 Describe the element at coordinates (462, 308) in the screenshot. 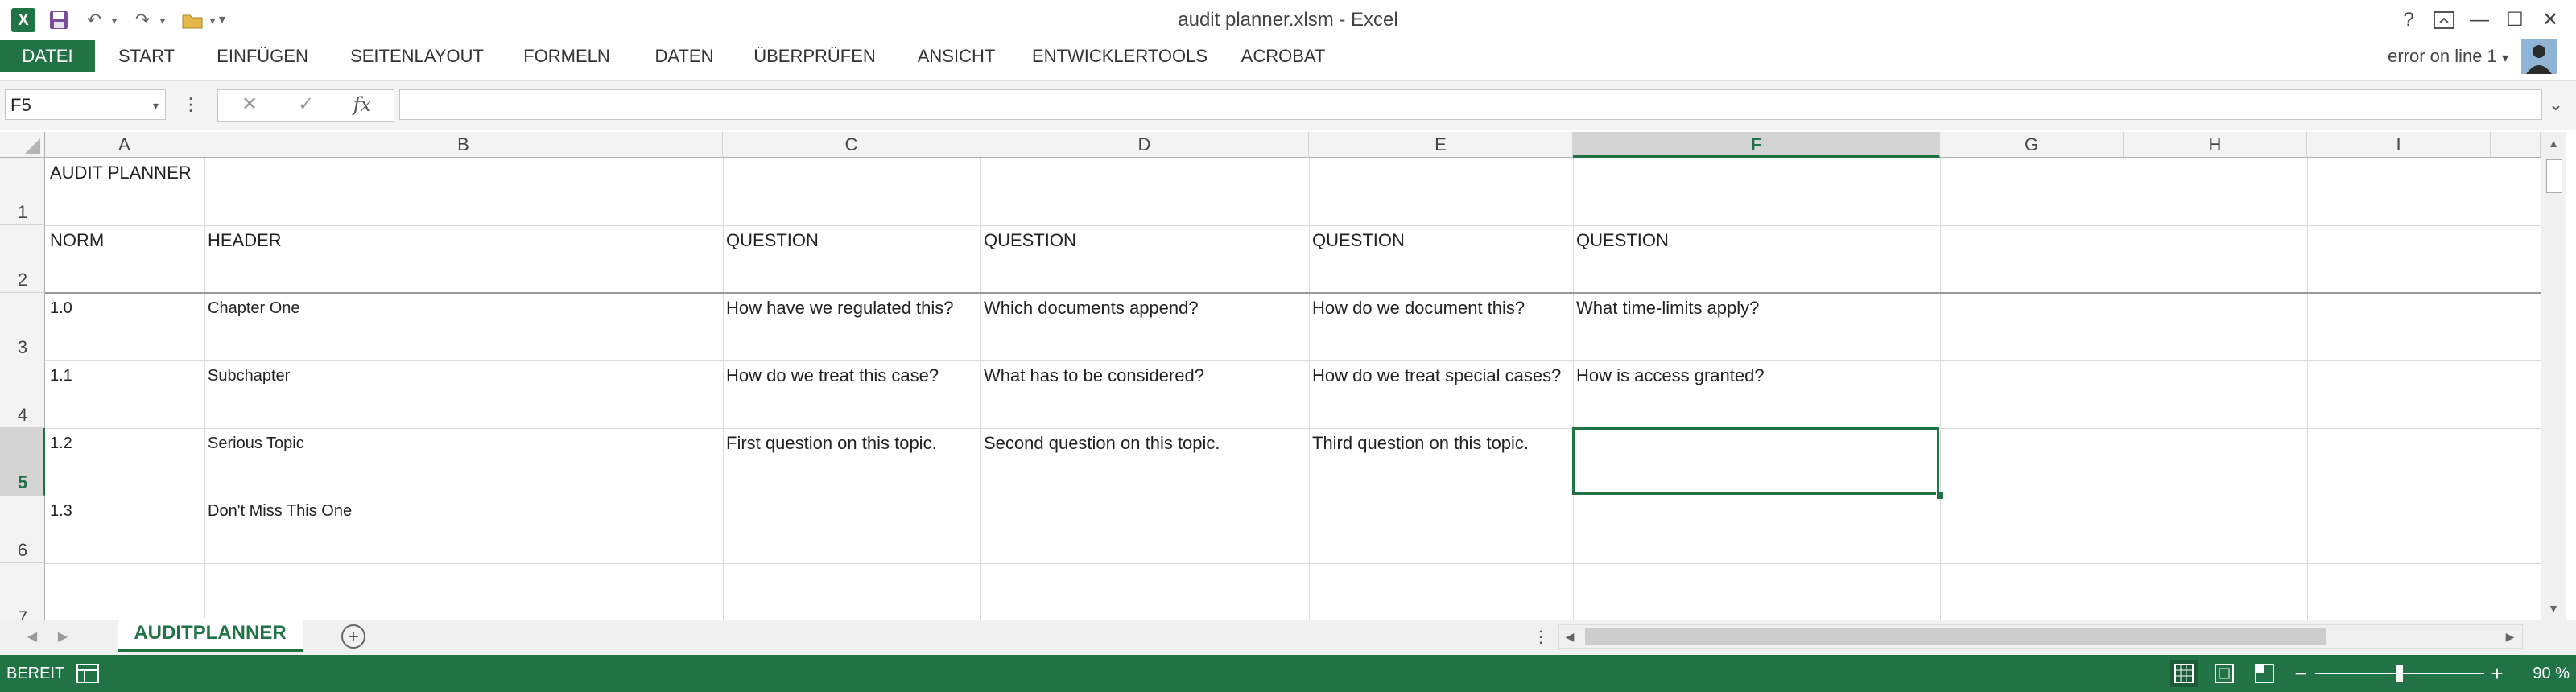

I see `cell-b3: Chapter One` at that location.